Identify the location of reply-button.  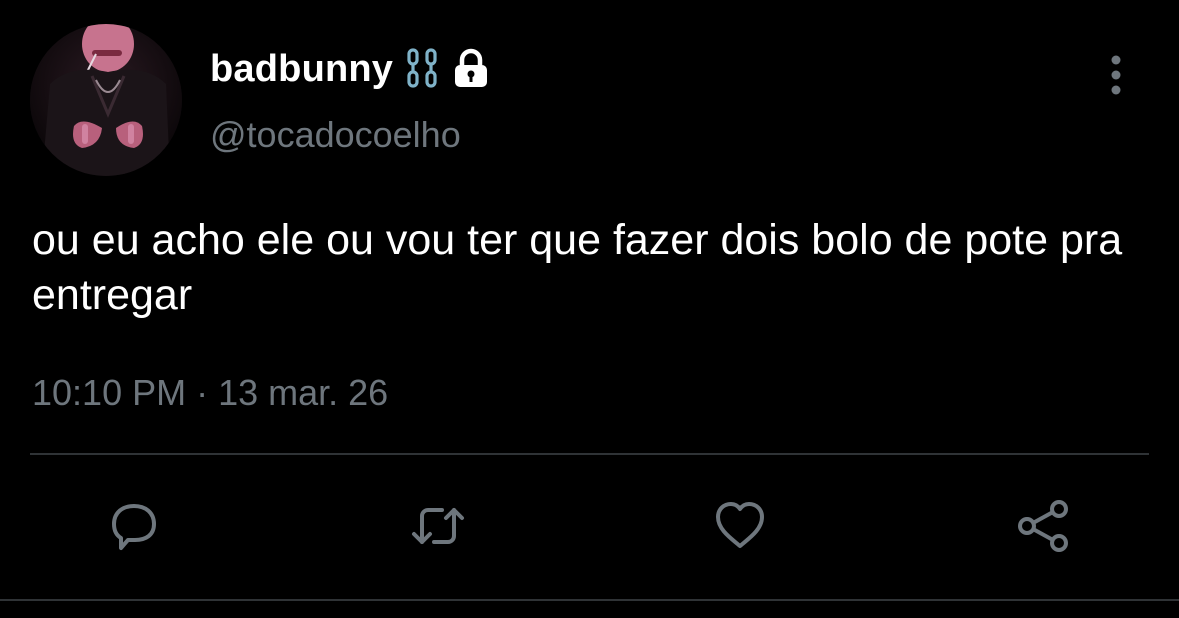
(134, 526).